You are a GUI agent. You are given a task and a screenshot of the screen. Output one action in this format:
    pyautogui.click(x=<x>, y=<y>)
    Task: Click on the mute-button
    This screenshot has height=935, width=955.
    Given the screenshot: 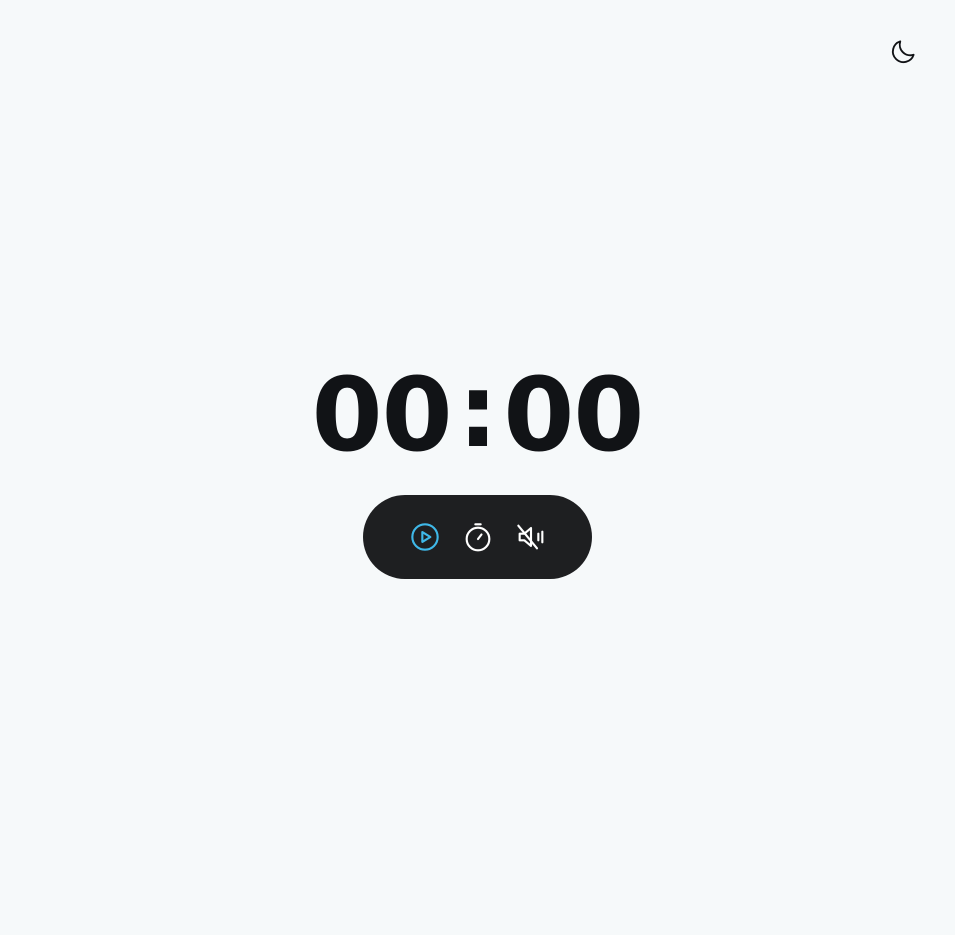 What is the action you would take?
    pyautogui.click(x=531, y=537)
    